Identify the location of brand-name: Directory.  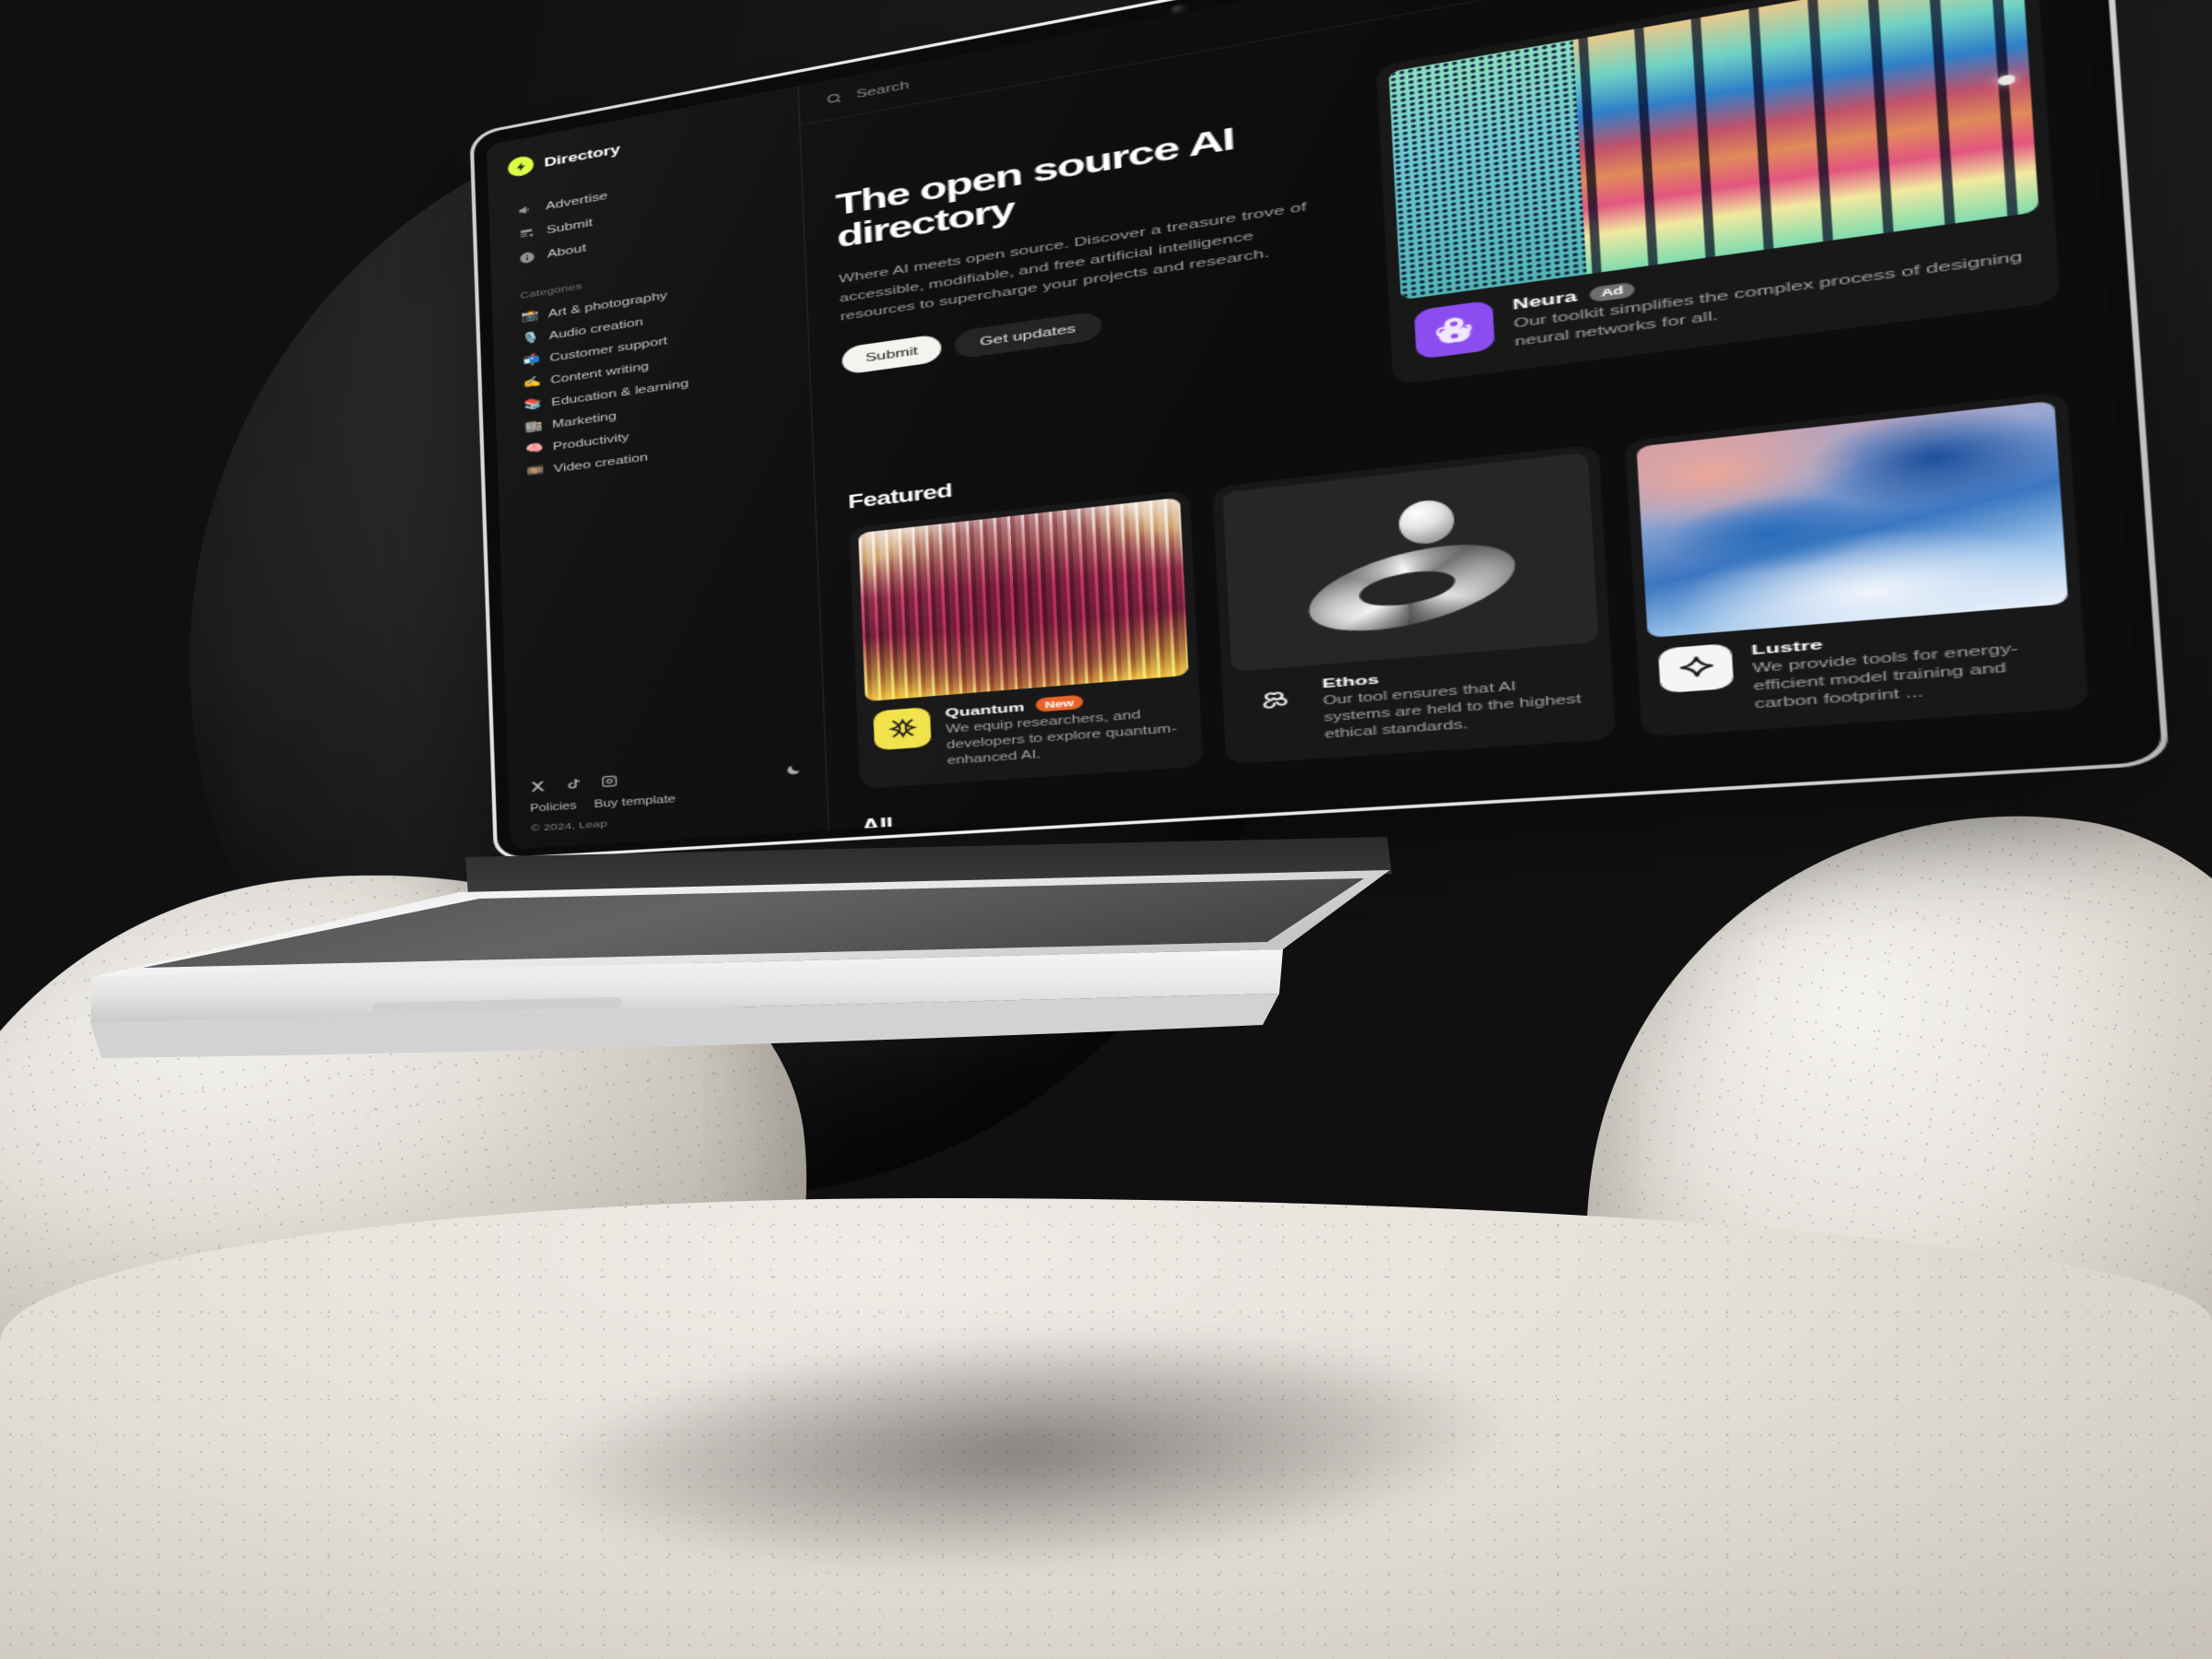
(582, 155).